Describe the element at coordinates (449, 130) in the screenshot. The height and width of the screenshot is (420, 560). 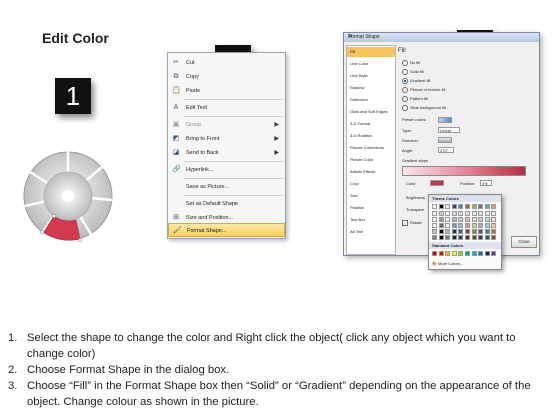
I see `type-dropdown: Linear` at that location.